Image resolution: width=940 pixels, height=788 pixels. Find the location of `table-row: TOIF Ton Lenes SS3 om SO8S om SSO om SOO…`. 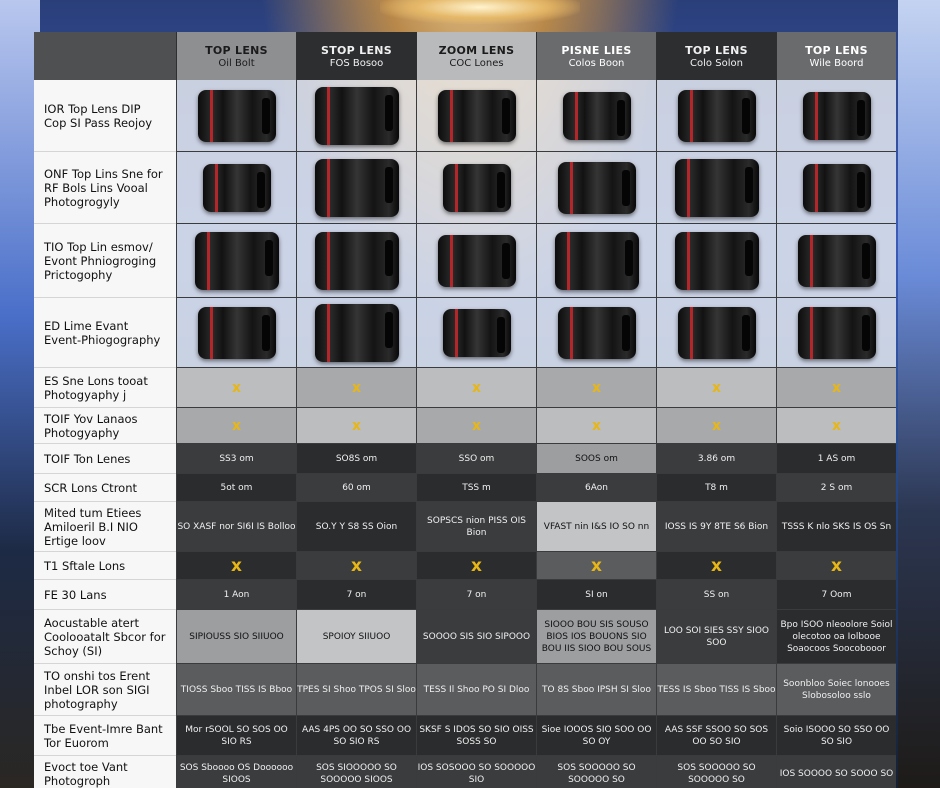

table-row: TOIF Ton Lenes SS3 om SO8S om SSO om SOO… is located at coordinates (466, 459).